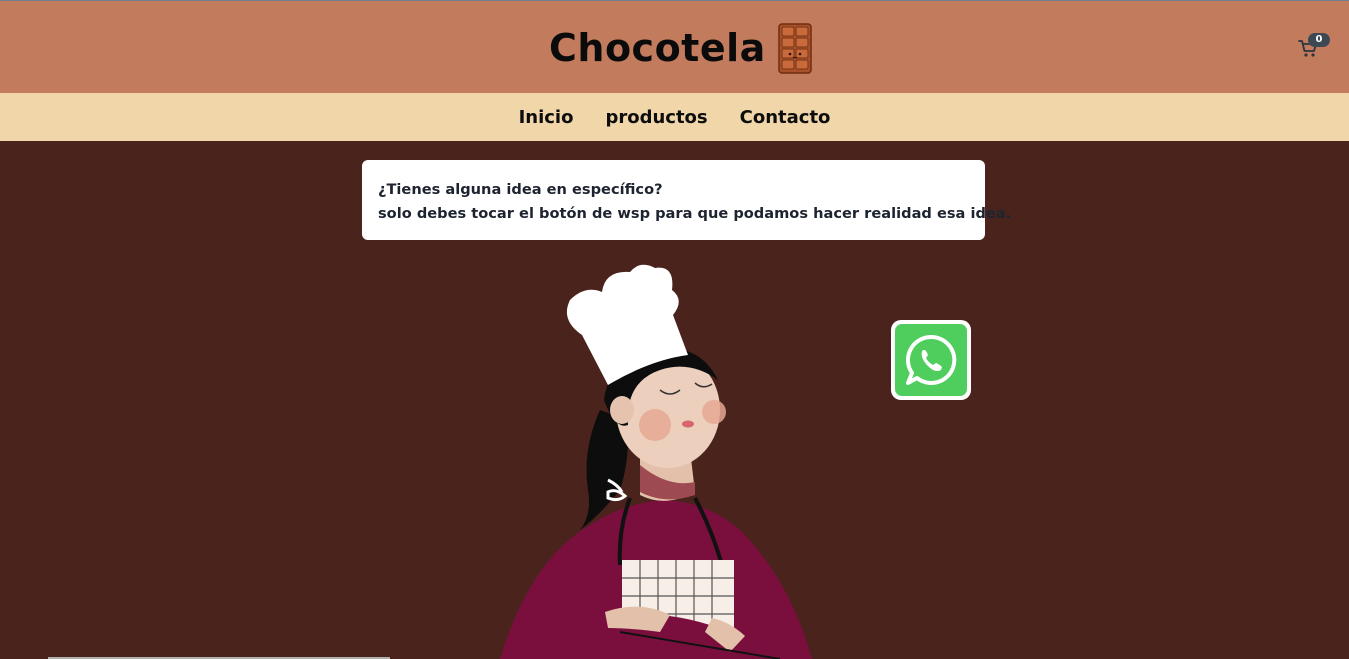  I want to click on cart-count-badge: 0, so click(1319, 40).